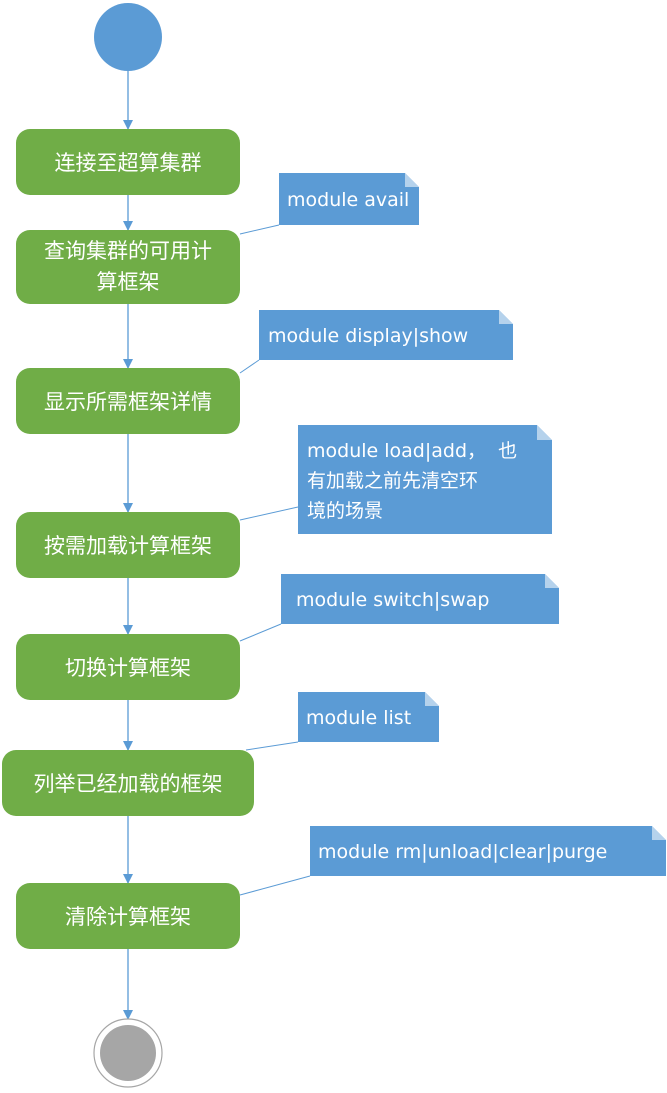 This screenshot has height=1093, width=667. Describe the element at coordinates (358, 718) in the screenshot. I see `note-text: module list` at that location.